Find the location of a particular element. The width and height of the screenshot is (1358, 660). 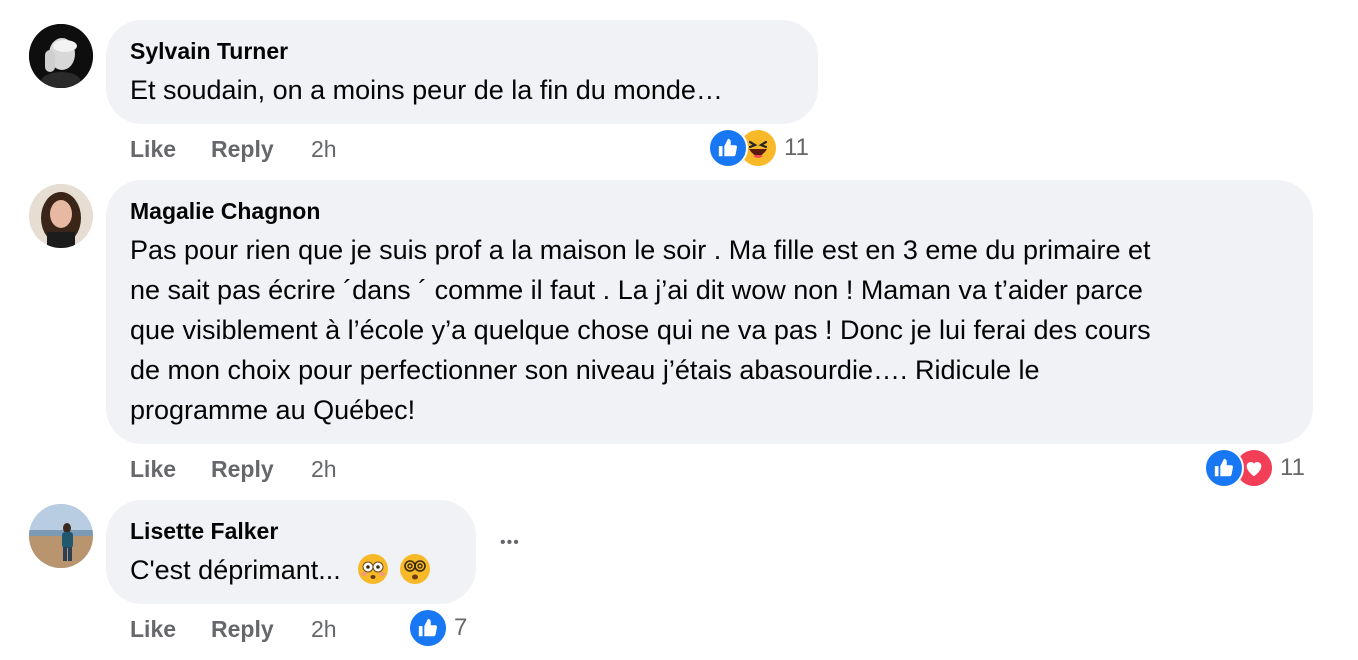

dizzy-face-emoji is located at coordinates (414, 569).